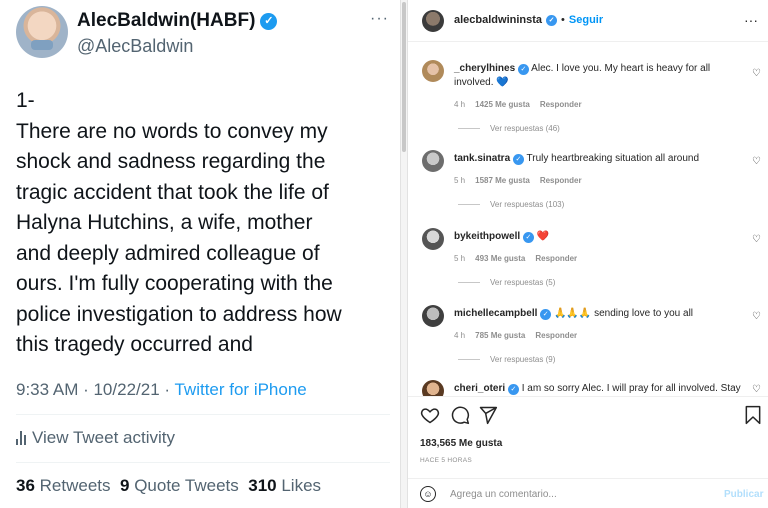  Describe the element at coordinates (103, 437) in the screenshot. I see `tweet-activity-label: View Tweet activity` at that location.